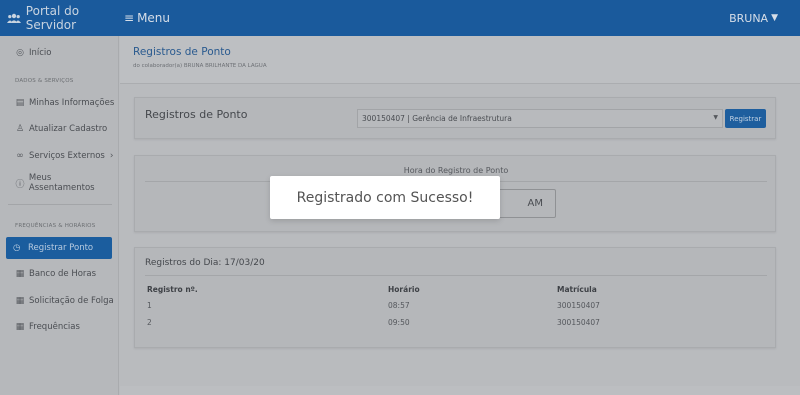 The height and width of the screenshot is (395, 800). Describe the element at coordinates (456, 170) in the screenshot. I see `hora-label: Hora do Registro de Ponto` at that location.